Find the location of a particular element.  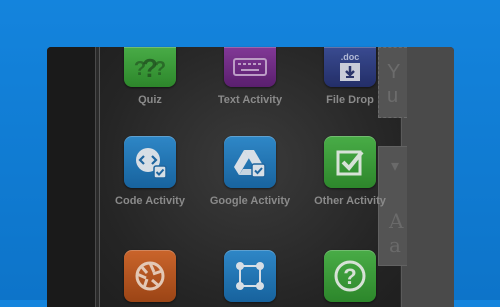

question-circle-icon: ? is located at coordinates (350, 276).